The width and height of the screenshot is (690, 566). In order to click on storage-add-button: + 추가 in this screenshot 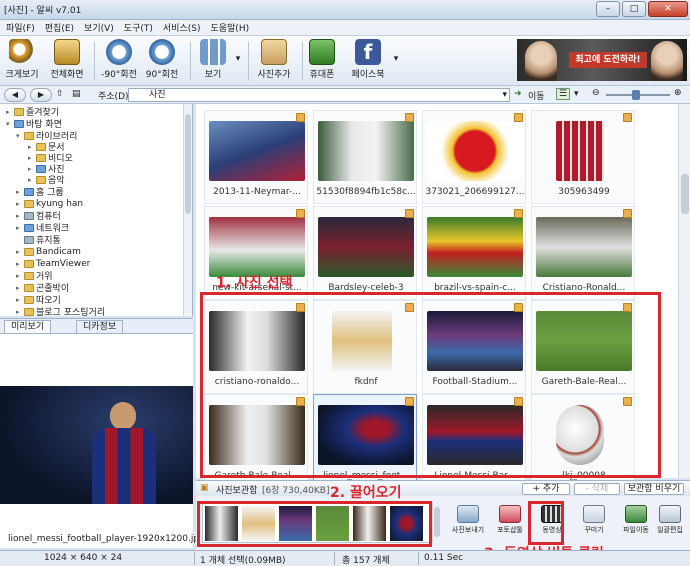, I will do `click(546, 489)`.